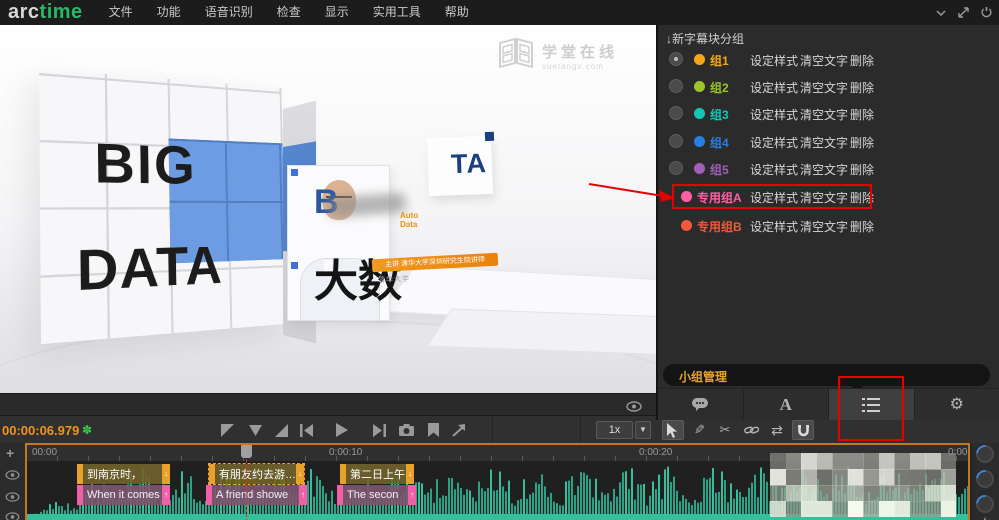 This screenshot has height=520, width=999. What do you see at coordinates (377, 474) in the screenshot?
I see `subtitle-block-cn: 第二日上午` at bounding box center [377, 474].